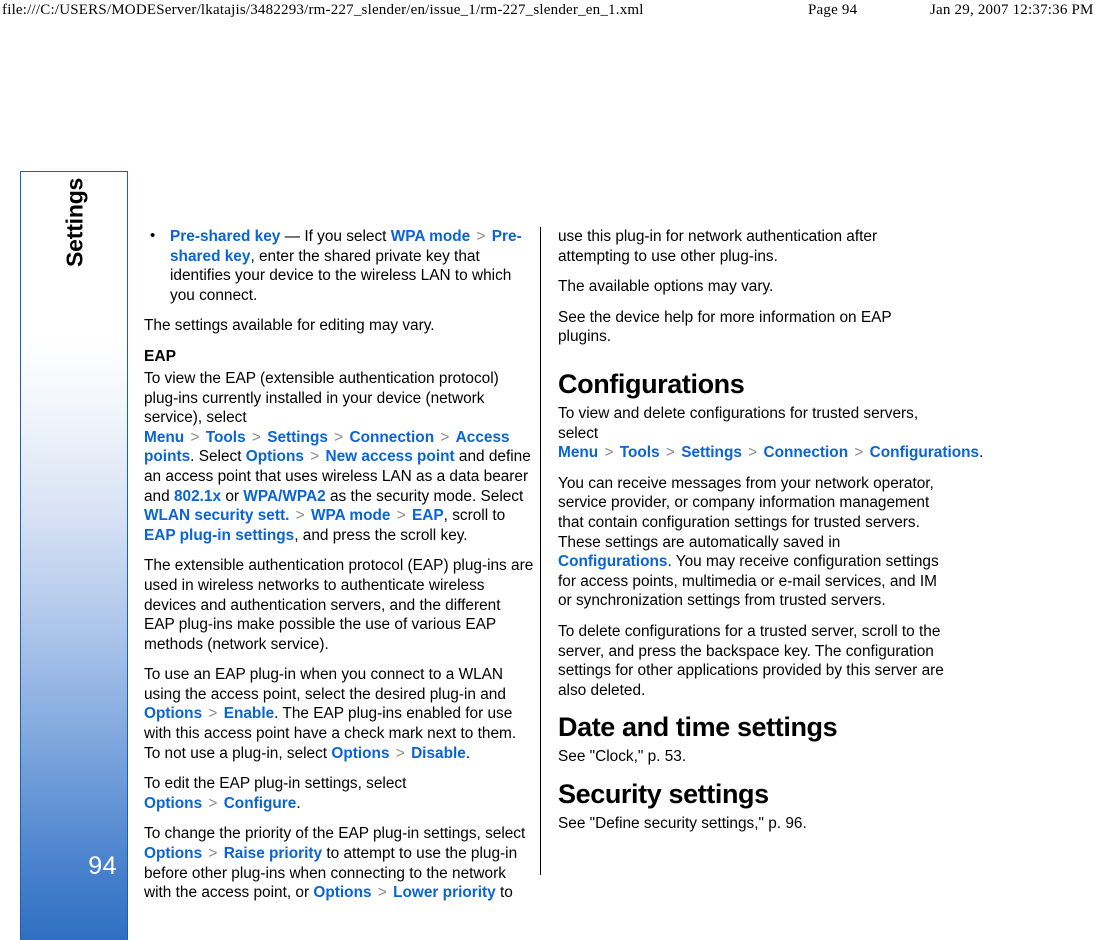 This screenshot has height=940, width=1107. I want to click on print-header-timestamp: Jan 29, 2007 12:37:36 PM, so click(1012, 10).